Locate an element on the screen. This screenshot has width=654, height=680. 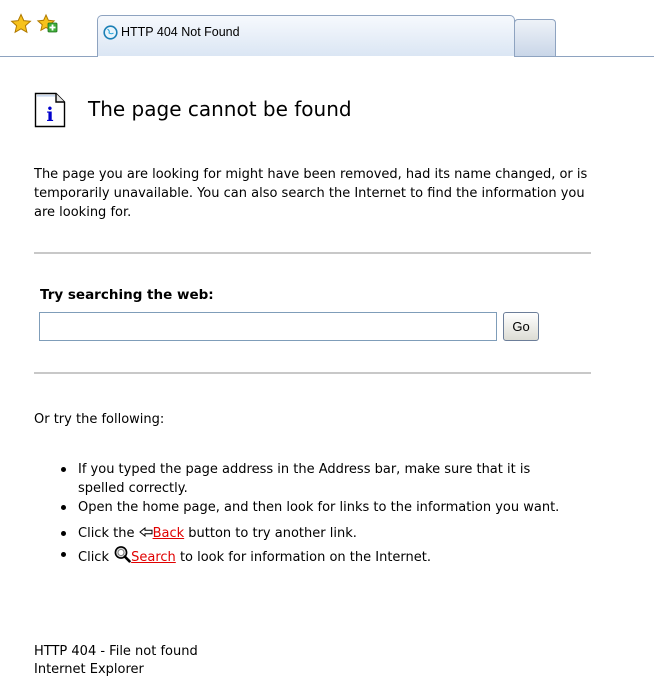
globe-icon is located at coordinates (110, 32).